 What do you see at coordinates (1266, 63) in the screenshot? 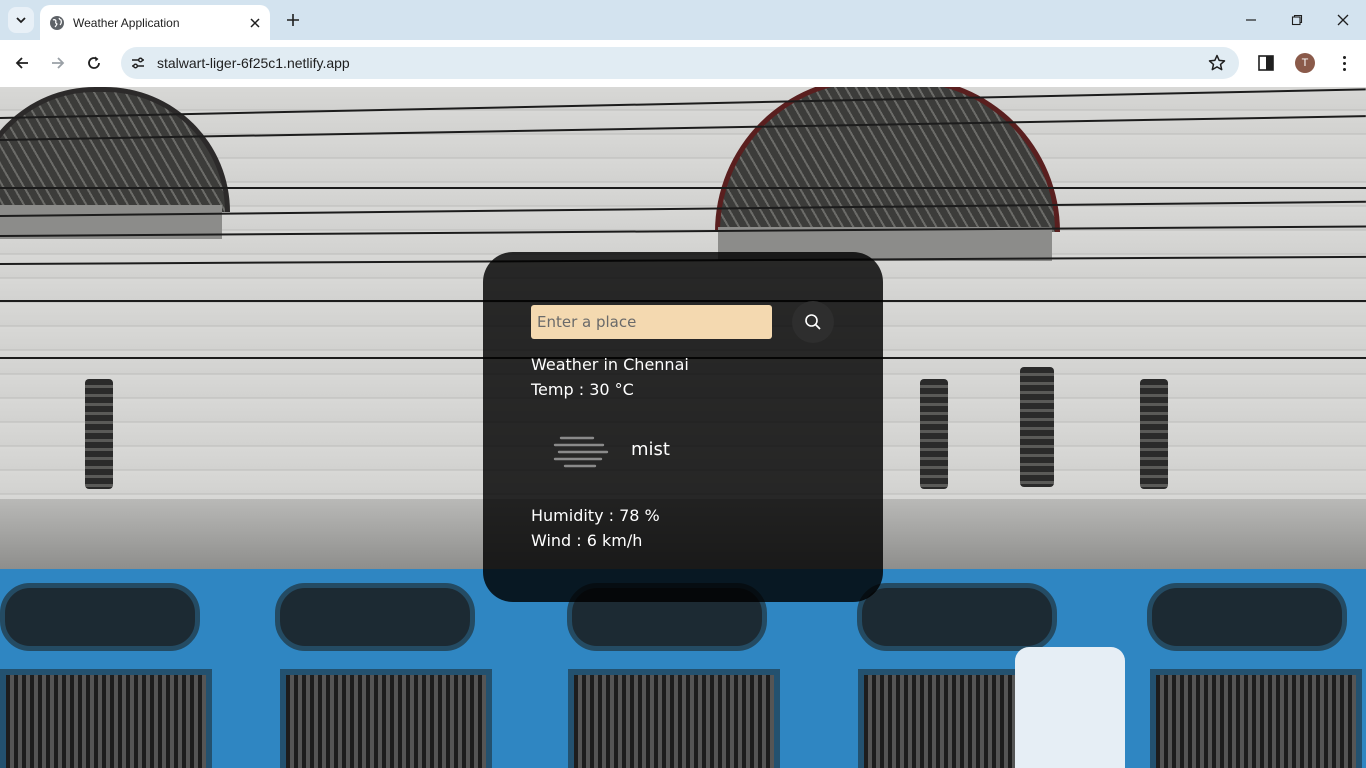
I see `side-panel-icon` at bounding box center [1266, 63].